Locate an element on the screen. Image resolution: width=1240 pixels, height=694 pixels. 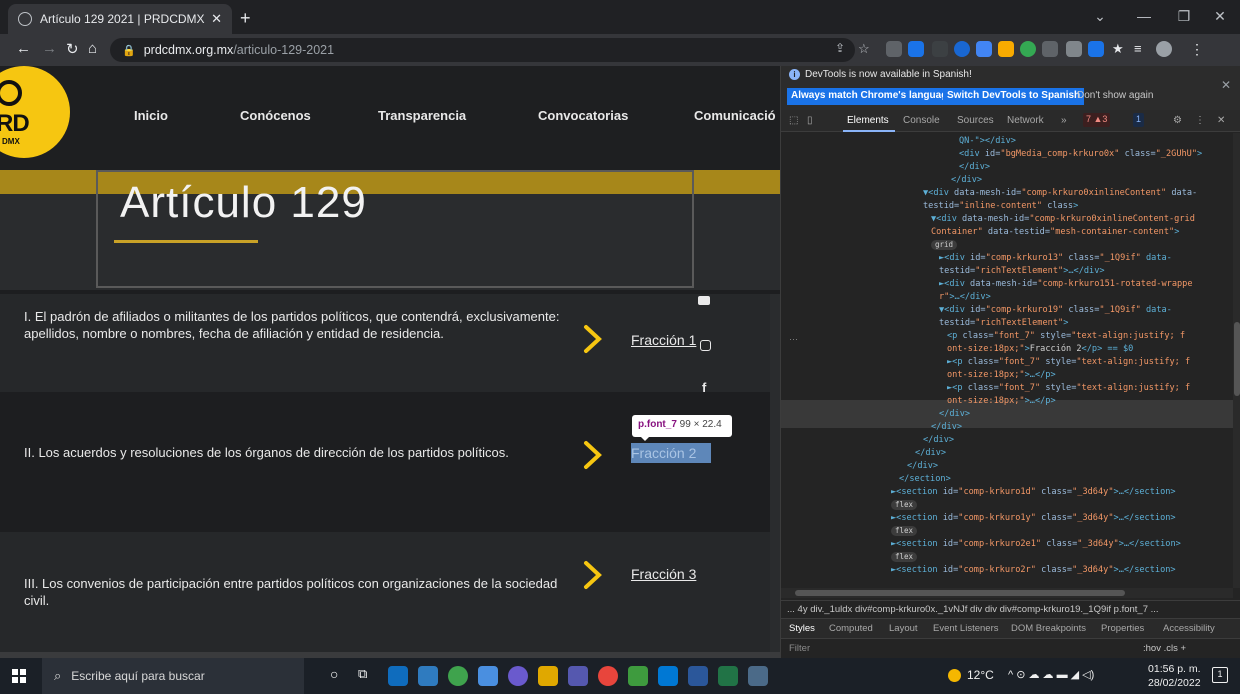
chrome-menu-icon: ⋮ is located at coordinates (1198, 49).